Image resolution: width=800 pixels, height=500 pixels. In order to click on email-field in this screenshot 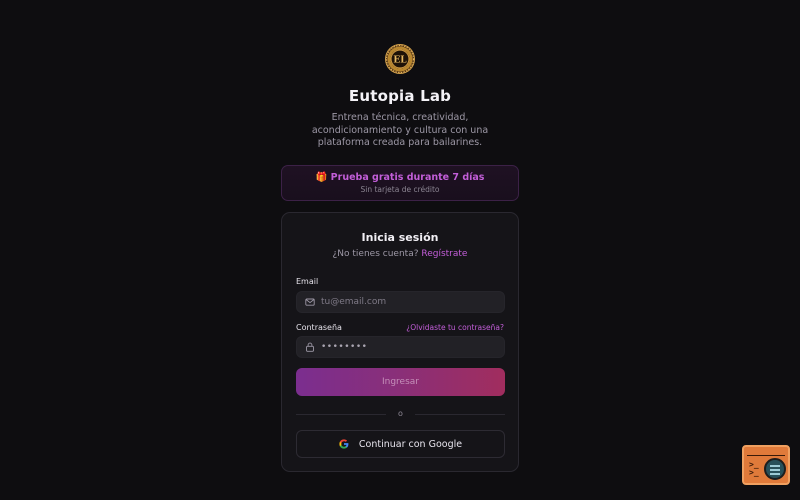, I will do `click(400, 302)`.